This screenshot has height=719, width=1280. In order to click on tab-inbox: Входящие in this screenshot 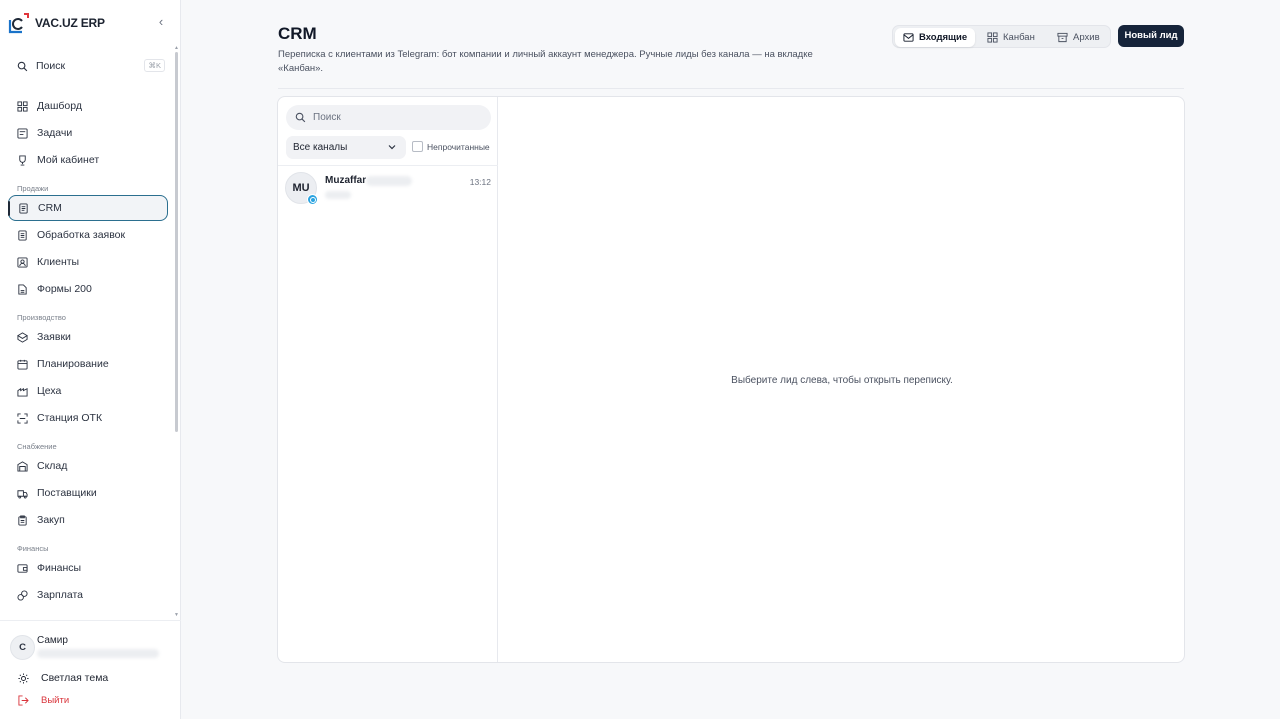, I will do `click(935, 37)`.